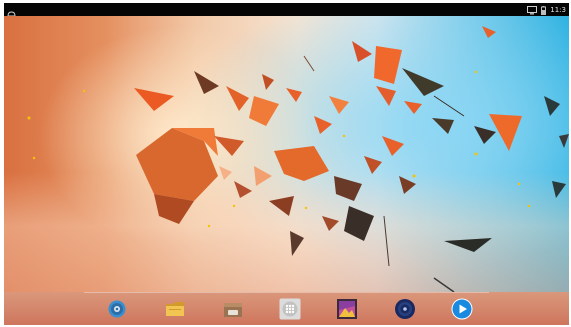  I want to click on status-time: 11:3, so click(558, 9).